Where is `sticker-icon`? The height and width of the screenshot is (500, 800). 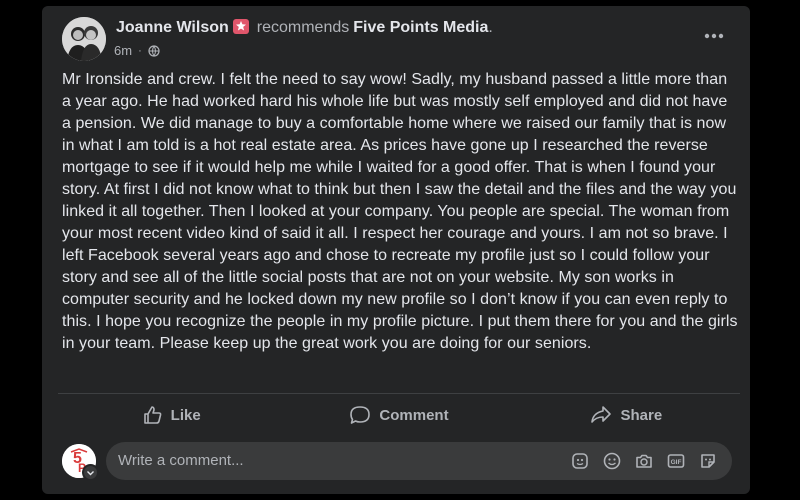
sticker-icon is located at coordinates (708, 461).